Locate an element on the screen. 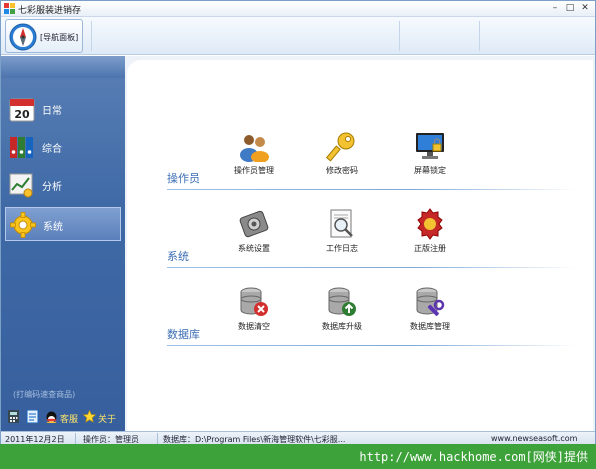 This screenshot has width=596, height=469. genuine-registration-button: 正版注册 is located at coordinates (430, 232).